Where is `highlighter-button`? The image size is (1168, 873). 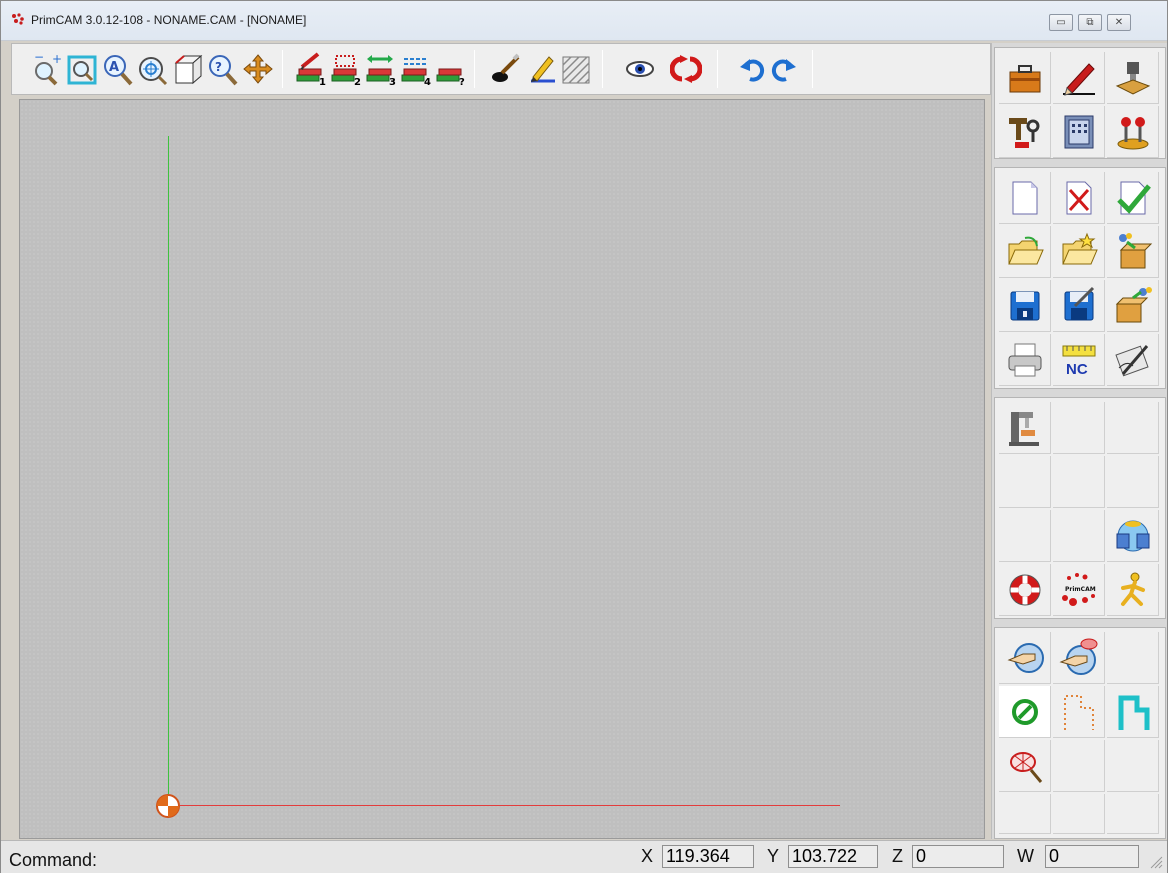 highlighter-button is located at coordinates (541, 69).